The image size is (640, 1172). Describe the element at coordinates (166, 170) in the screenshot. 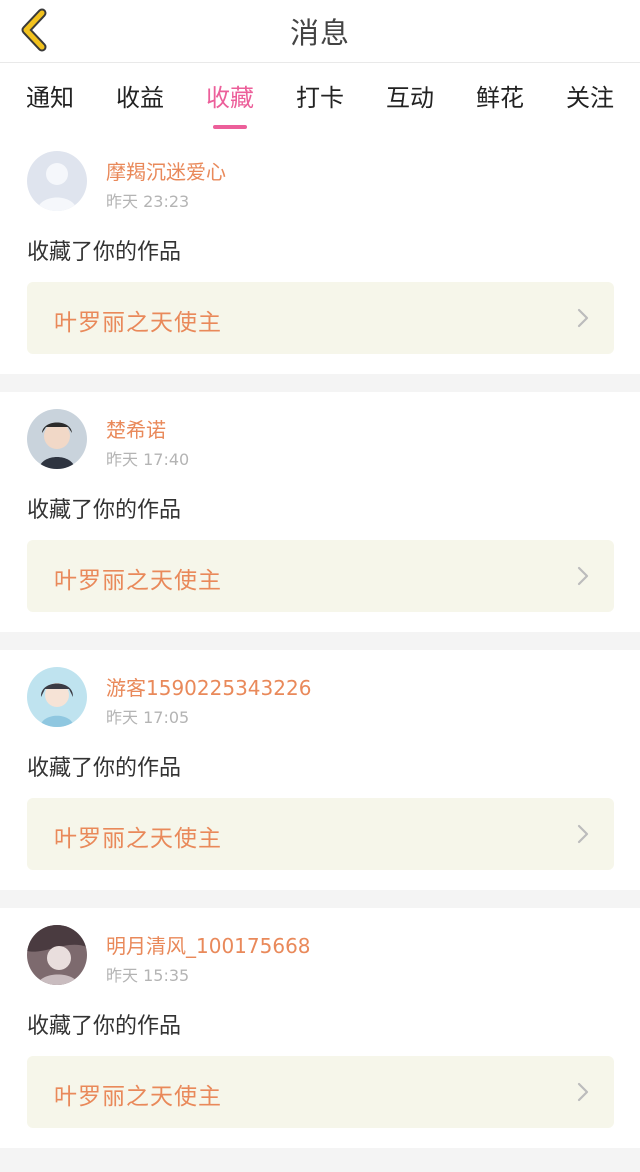

I see `username: 摩羯沉迷爱心` at that location.